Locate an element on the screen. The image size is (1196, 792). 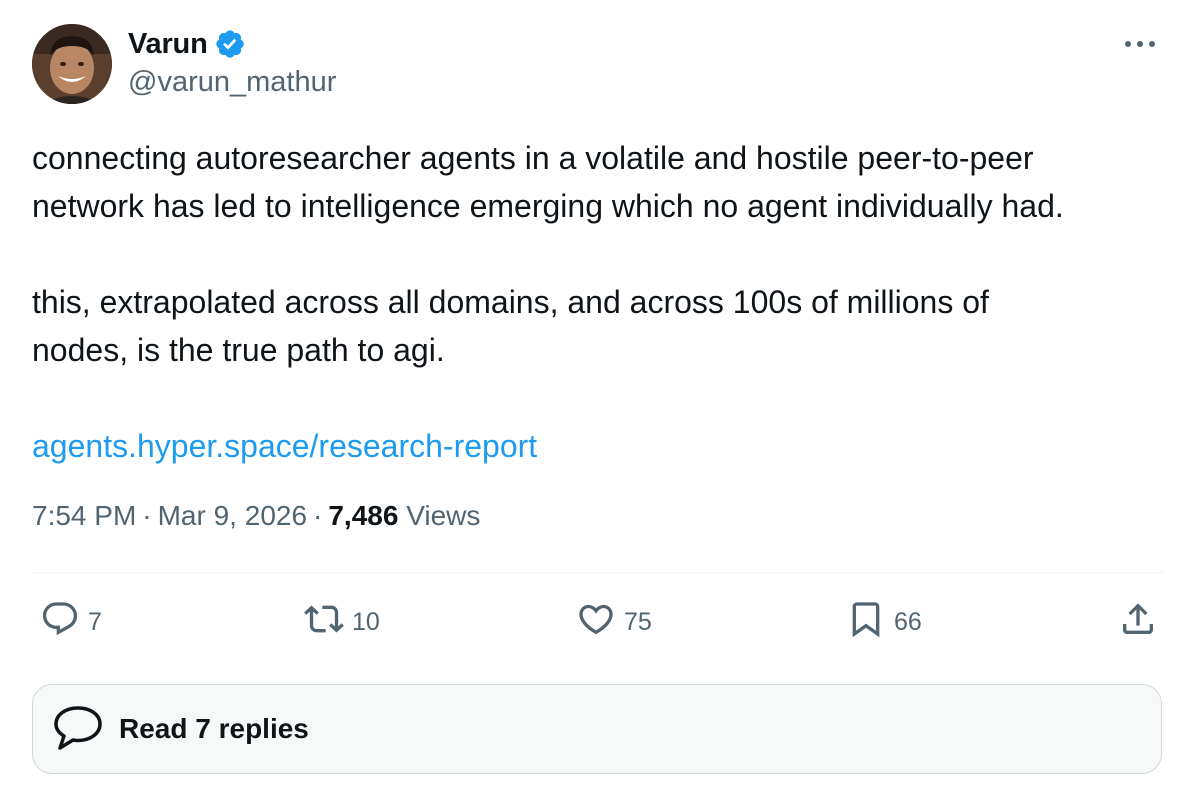
read-replies-label: Read 7 replies is located at coordinates (214, 728).